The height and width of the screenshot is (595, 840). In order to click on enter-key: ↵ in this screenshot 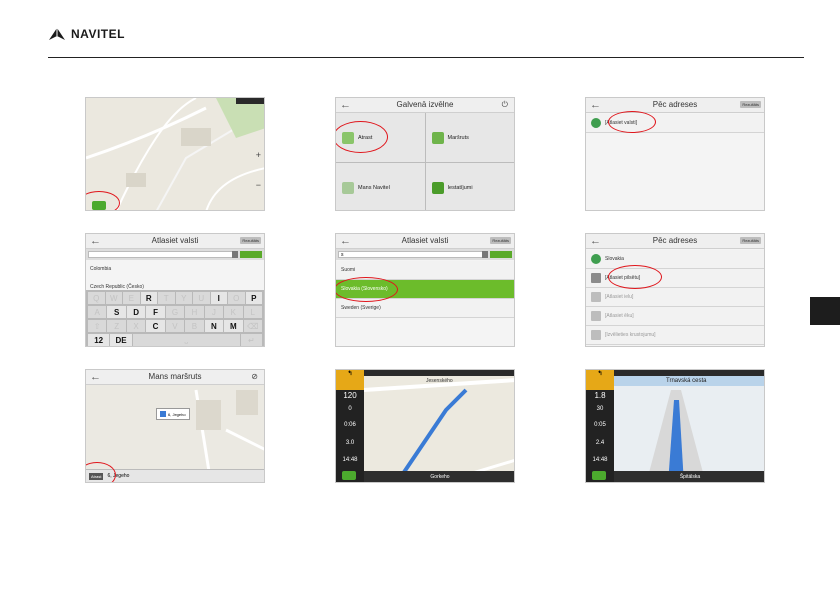, I will do `click(251, 340)`.